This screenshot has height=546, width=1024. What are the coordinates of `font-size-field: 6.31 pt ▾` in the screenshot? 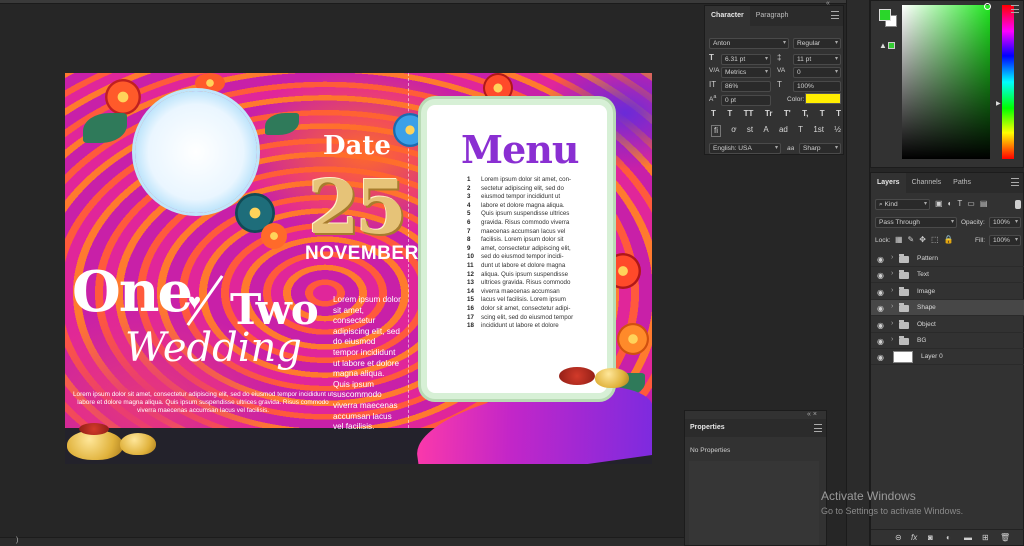 It's located at (746, 59).